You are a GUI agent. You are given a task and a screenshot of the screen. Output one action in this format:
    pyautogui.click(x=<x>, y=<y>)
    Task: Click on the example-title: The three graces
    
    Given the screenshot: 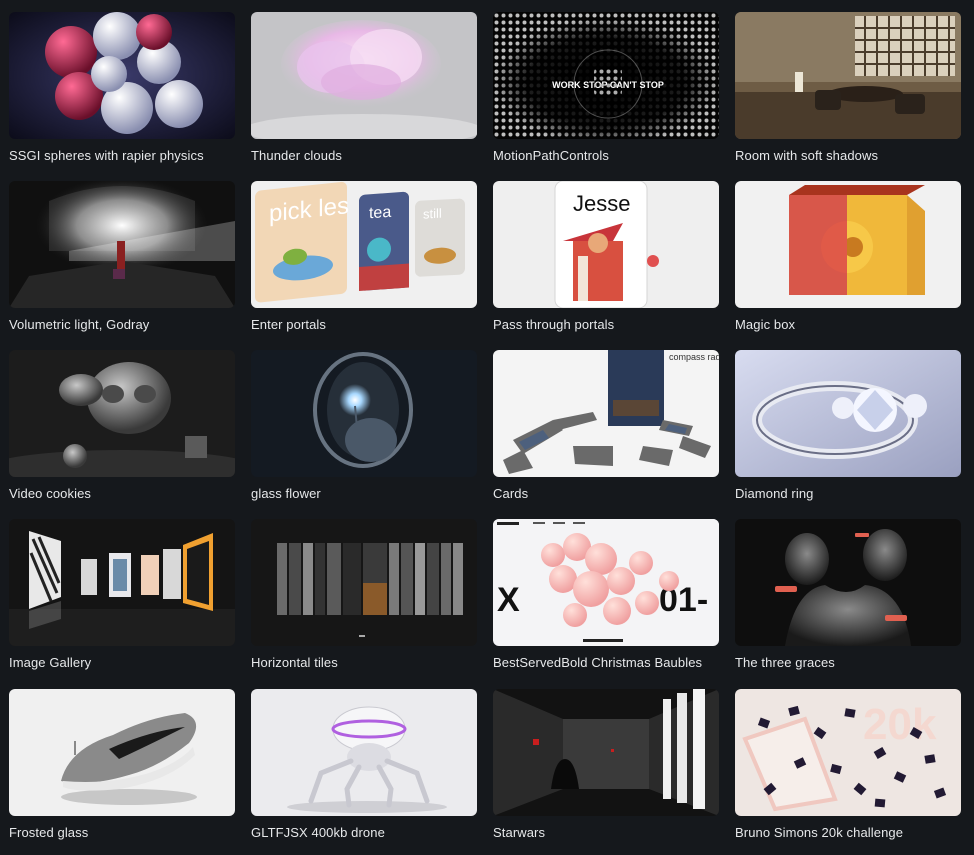 What is the action you would take?
    pyautogui.click(x=785, y=662)
    